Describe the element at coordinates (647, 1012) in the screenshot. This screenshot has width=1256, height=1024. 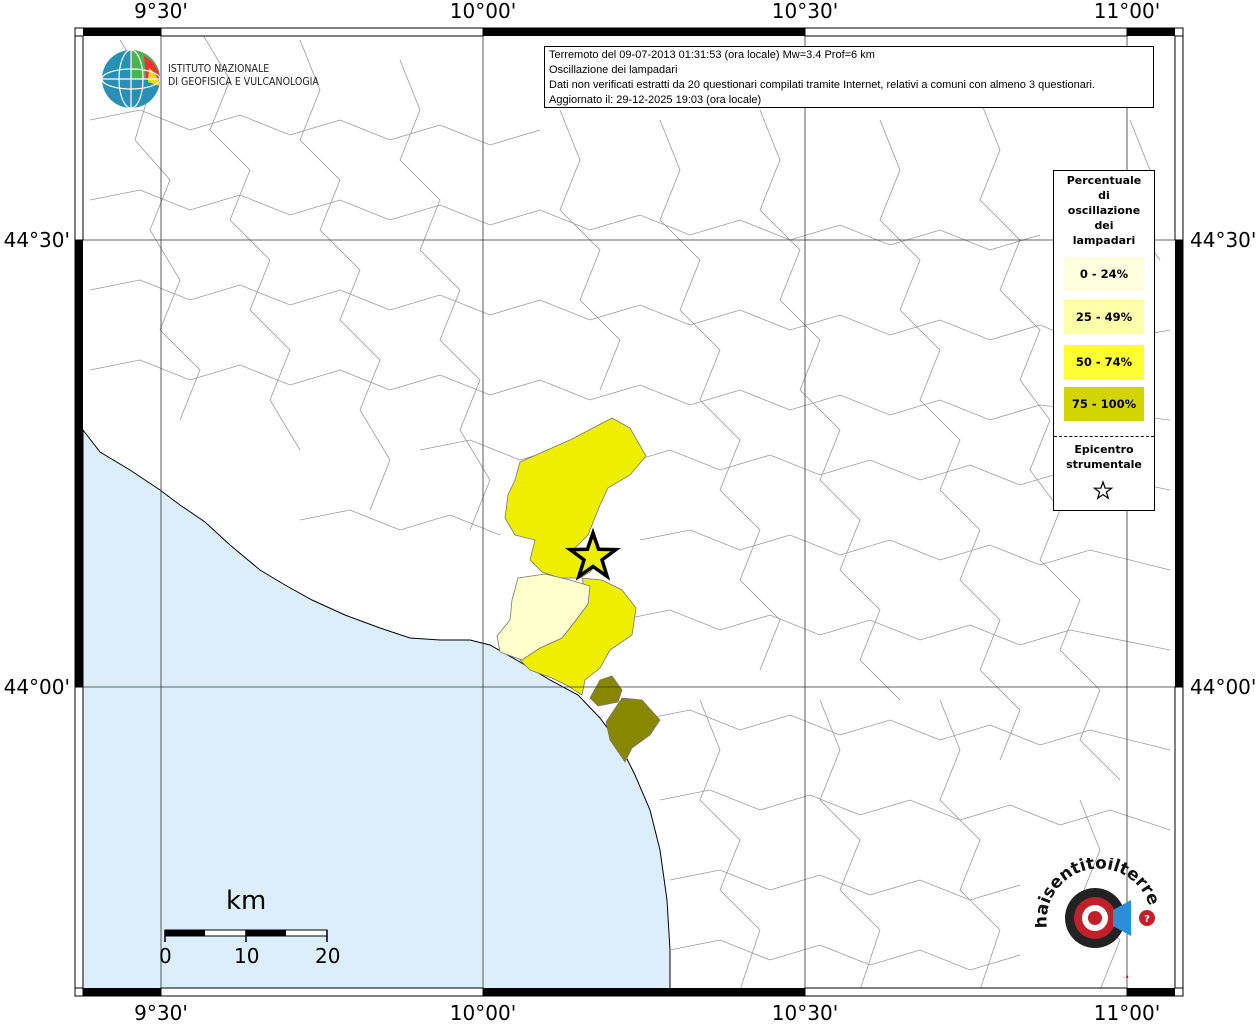
I see `lon-labels-bottom: 9°30' 10°00' 10°30' 11°00'` at that location.